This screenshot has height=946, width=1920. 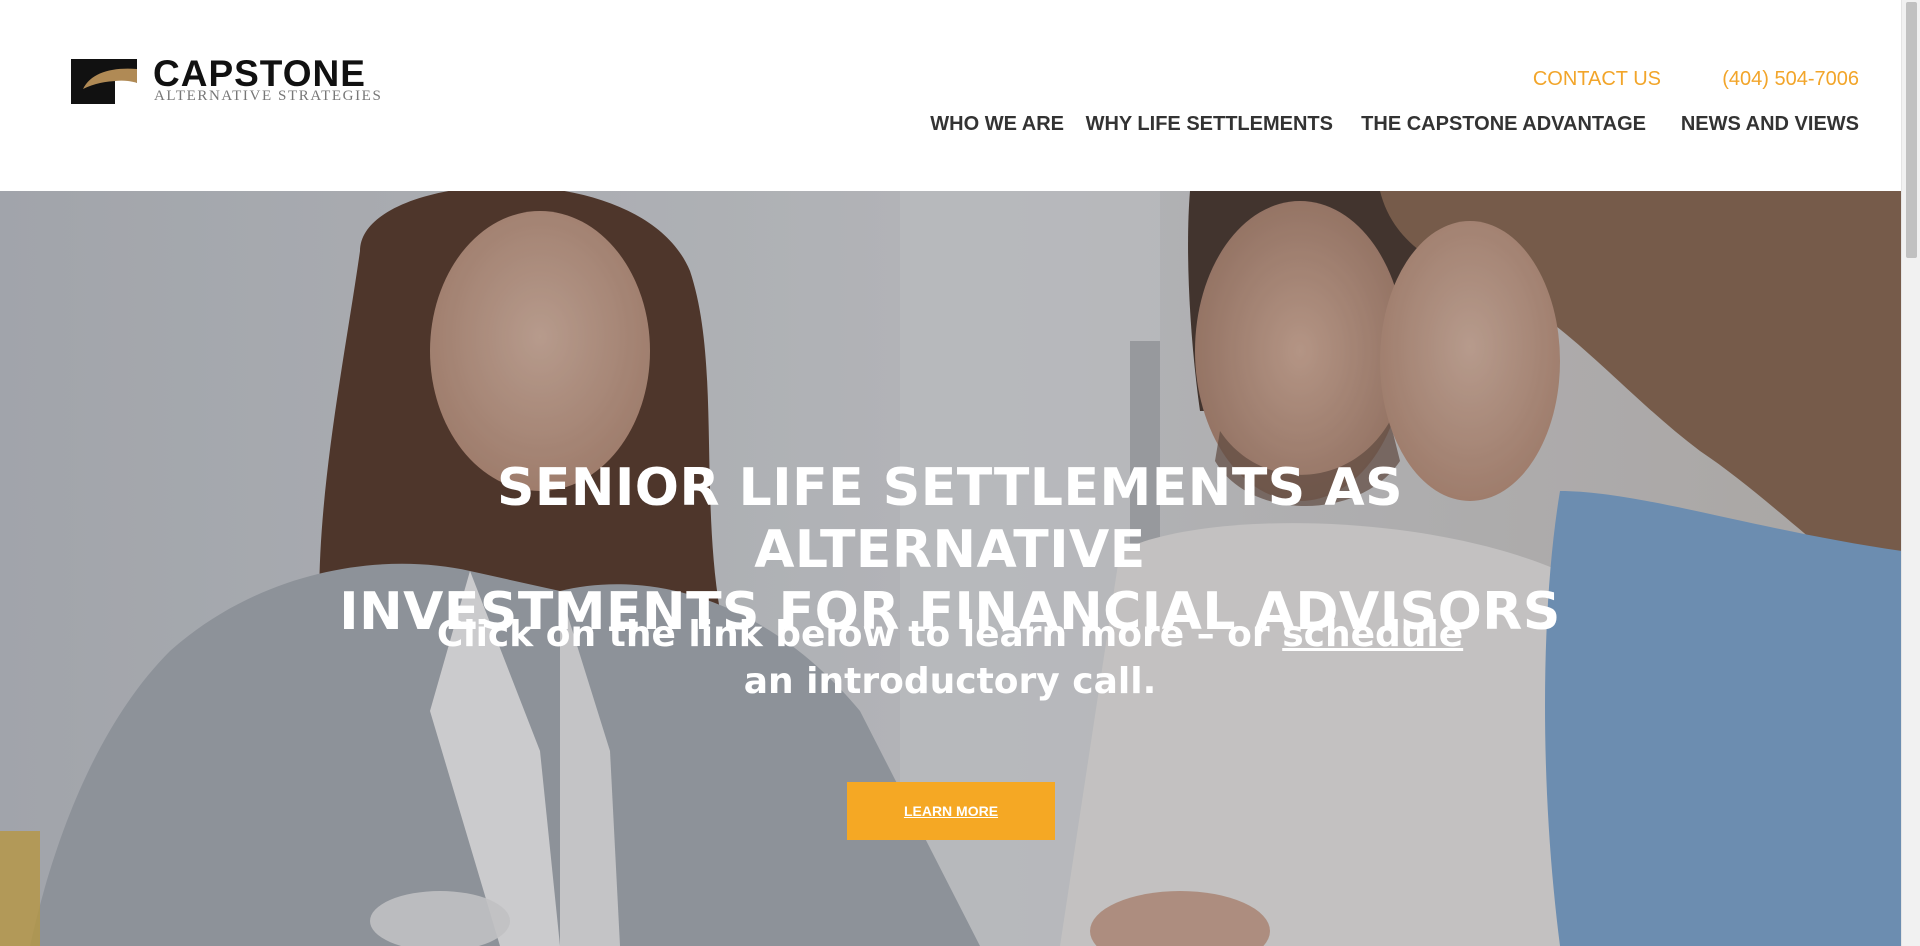 What do you see at coordinates (951, 811) in the screenshot?
I see `learn-more-button: LEARN MORE` at bounding box center [951, 811].